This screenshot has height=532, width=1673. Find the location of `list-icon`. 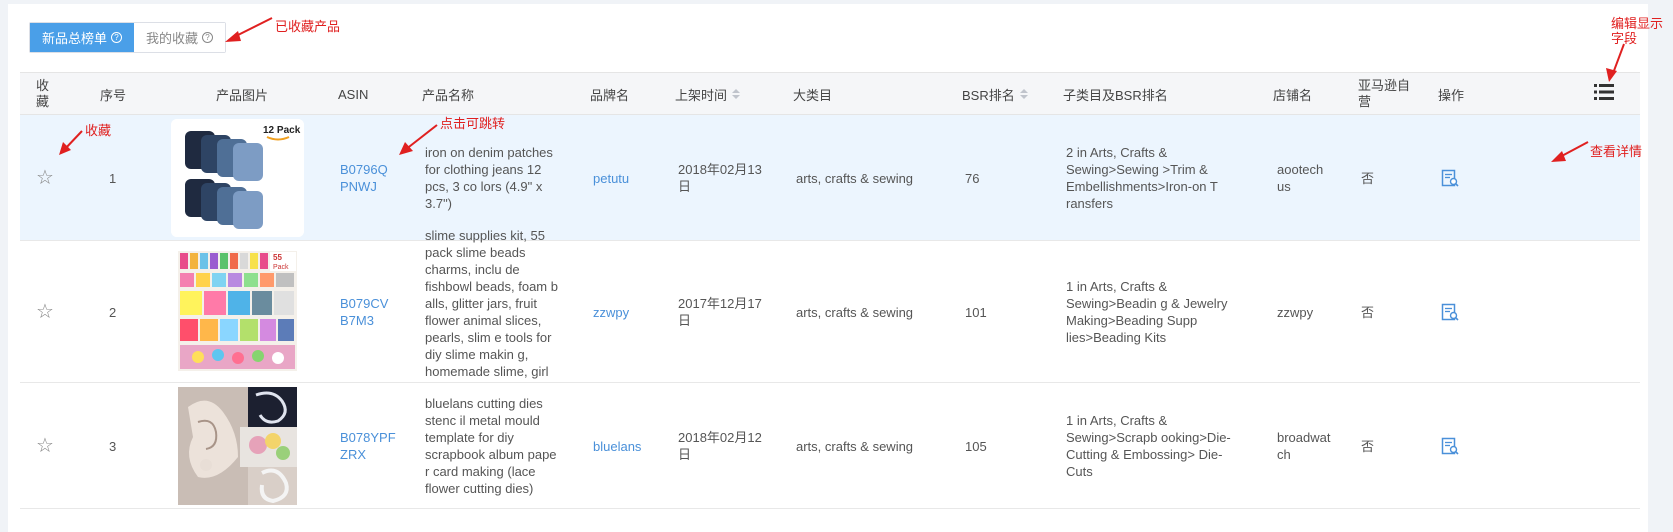

list-icon is located at coordinates (1604, 92).